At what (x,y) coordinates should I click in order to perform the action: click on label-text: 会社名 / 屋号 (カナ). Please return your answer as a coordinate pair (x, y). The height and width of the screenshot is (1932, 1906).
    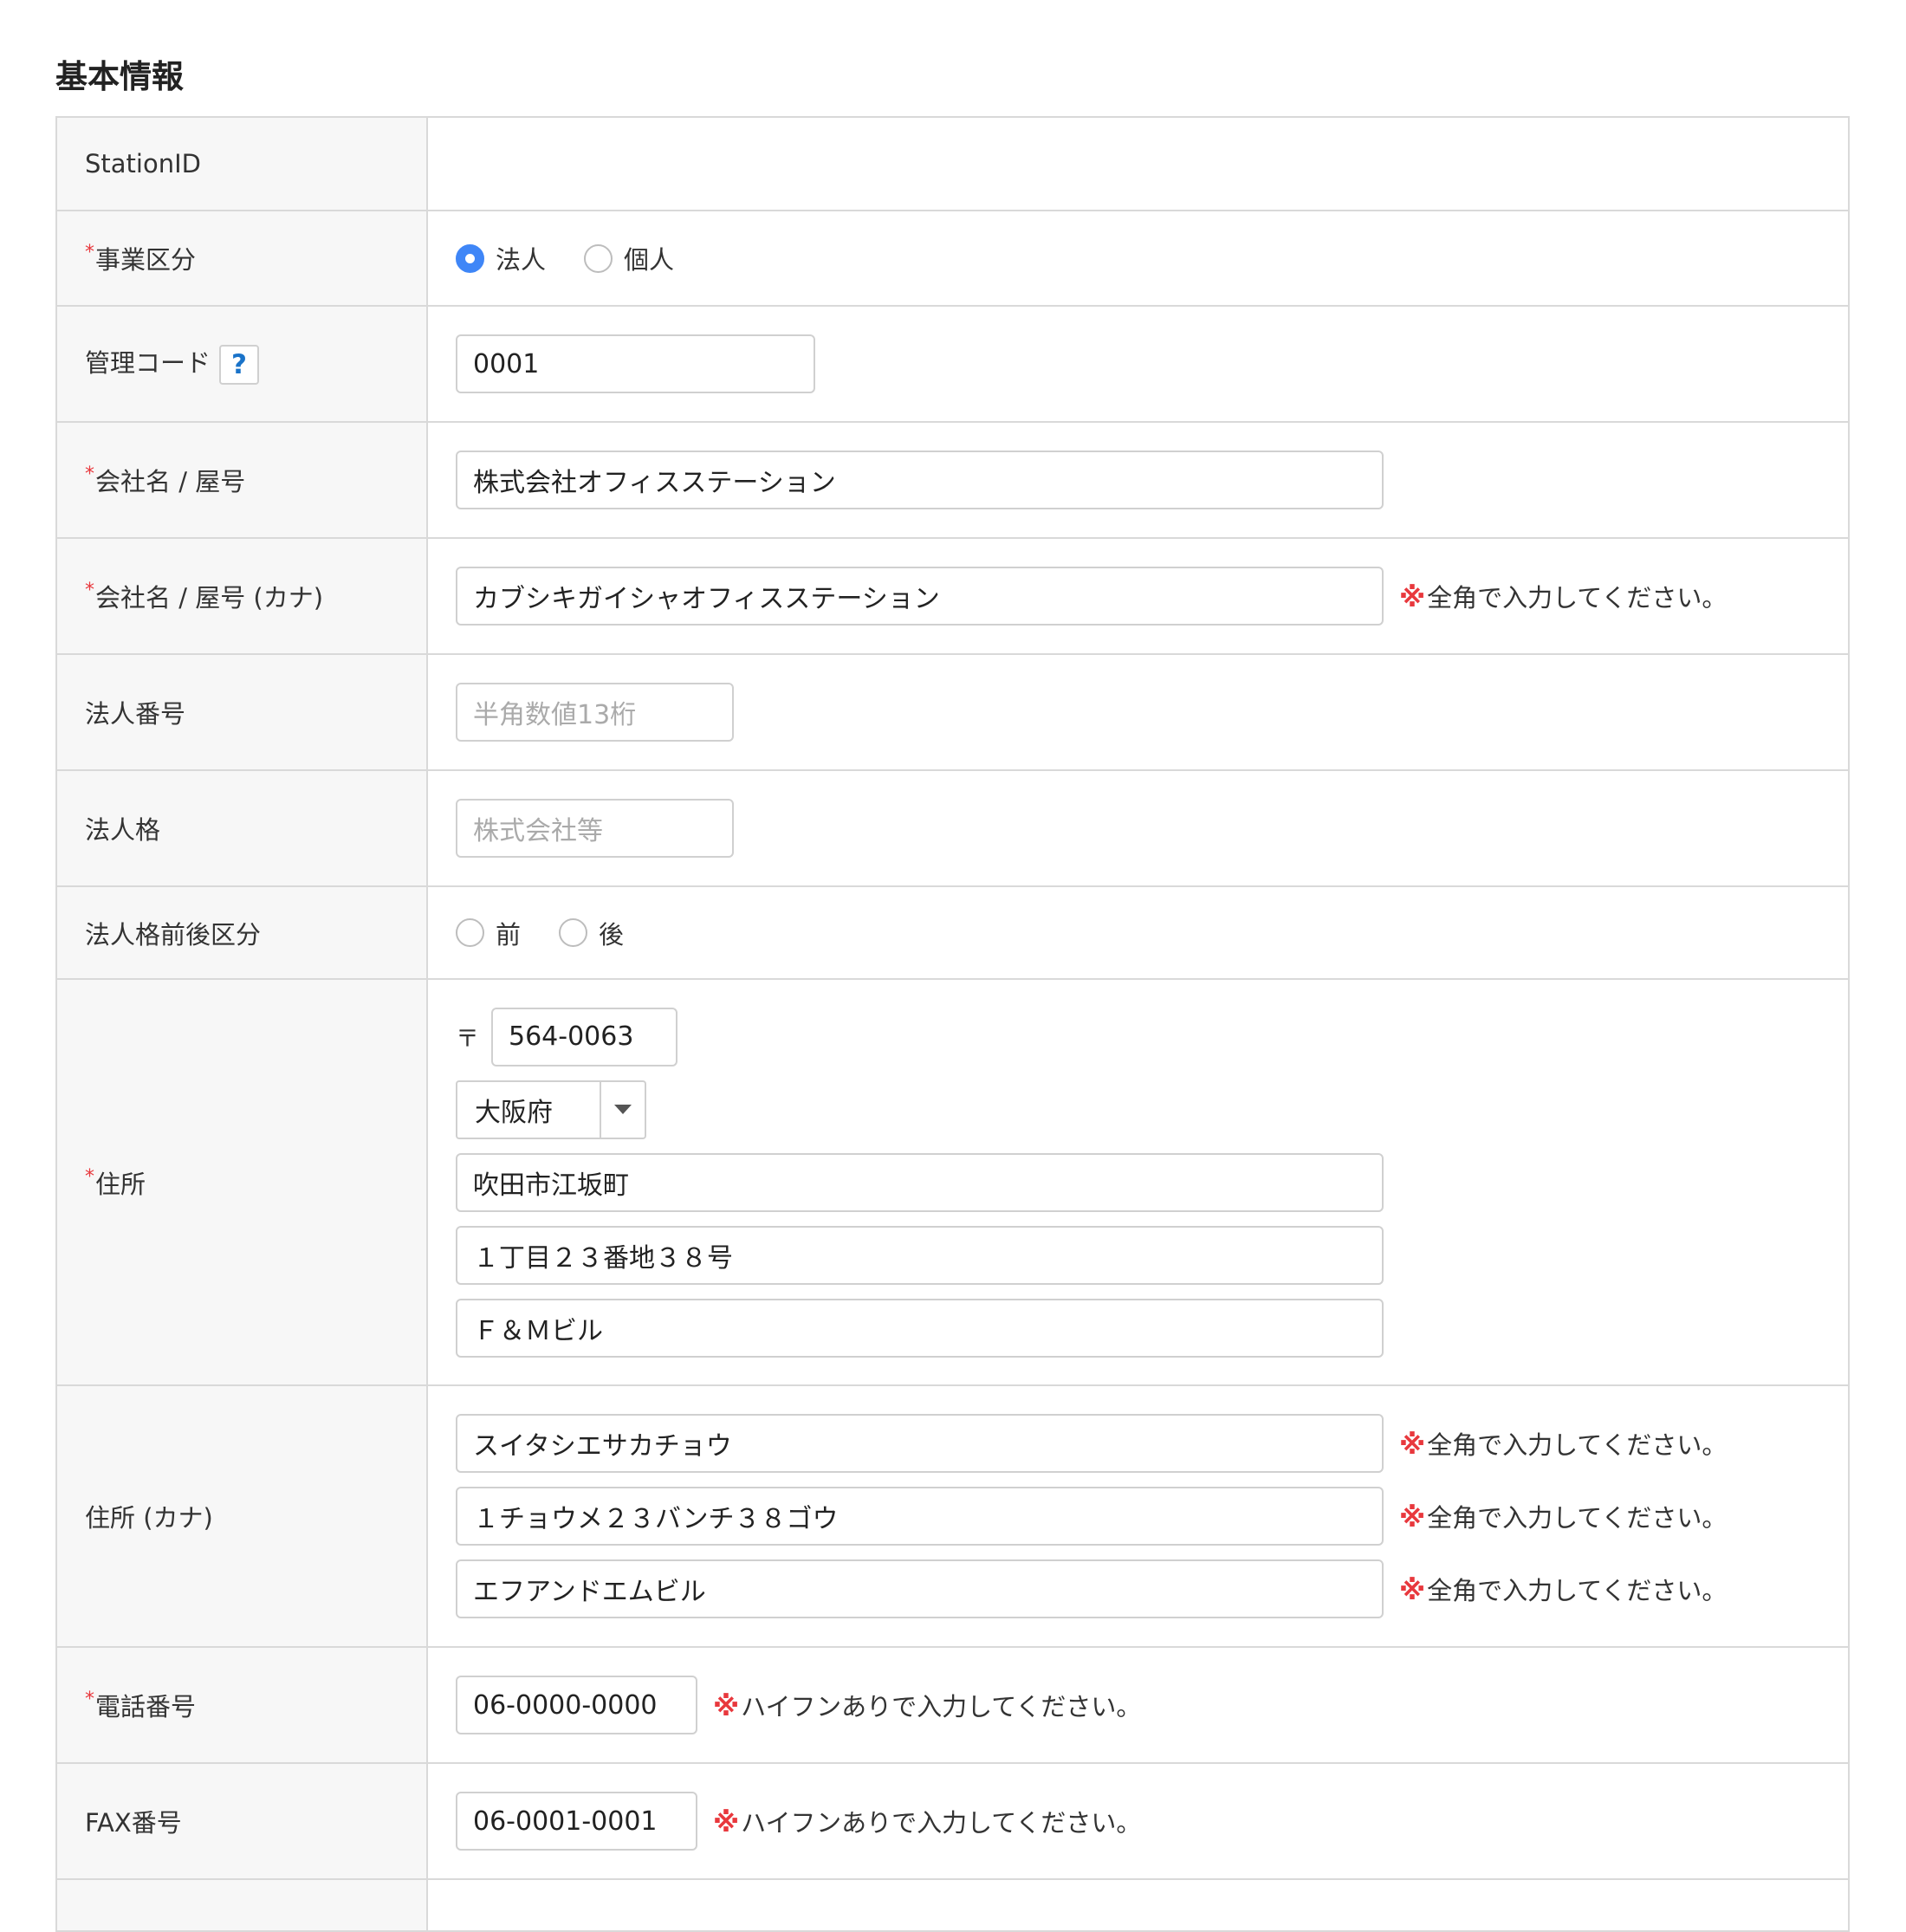
    Looking at the image, I should click on (209, 598).